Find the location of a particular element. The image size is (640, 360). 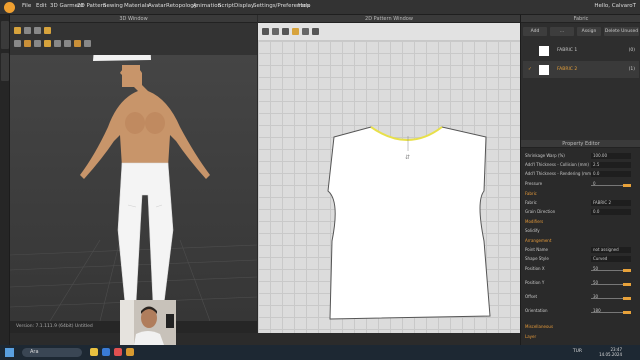

3d-pattern-piece is located at coordinates (122, 58).